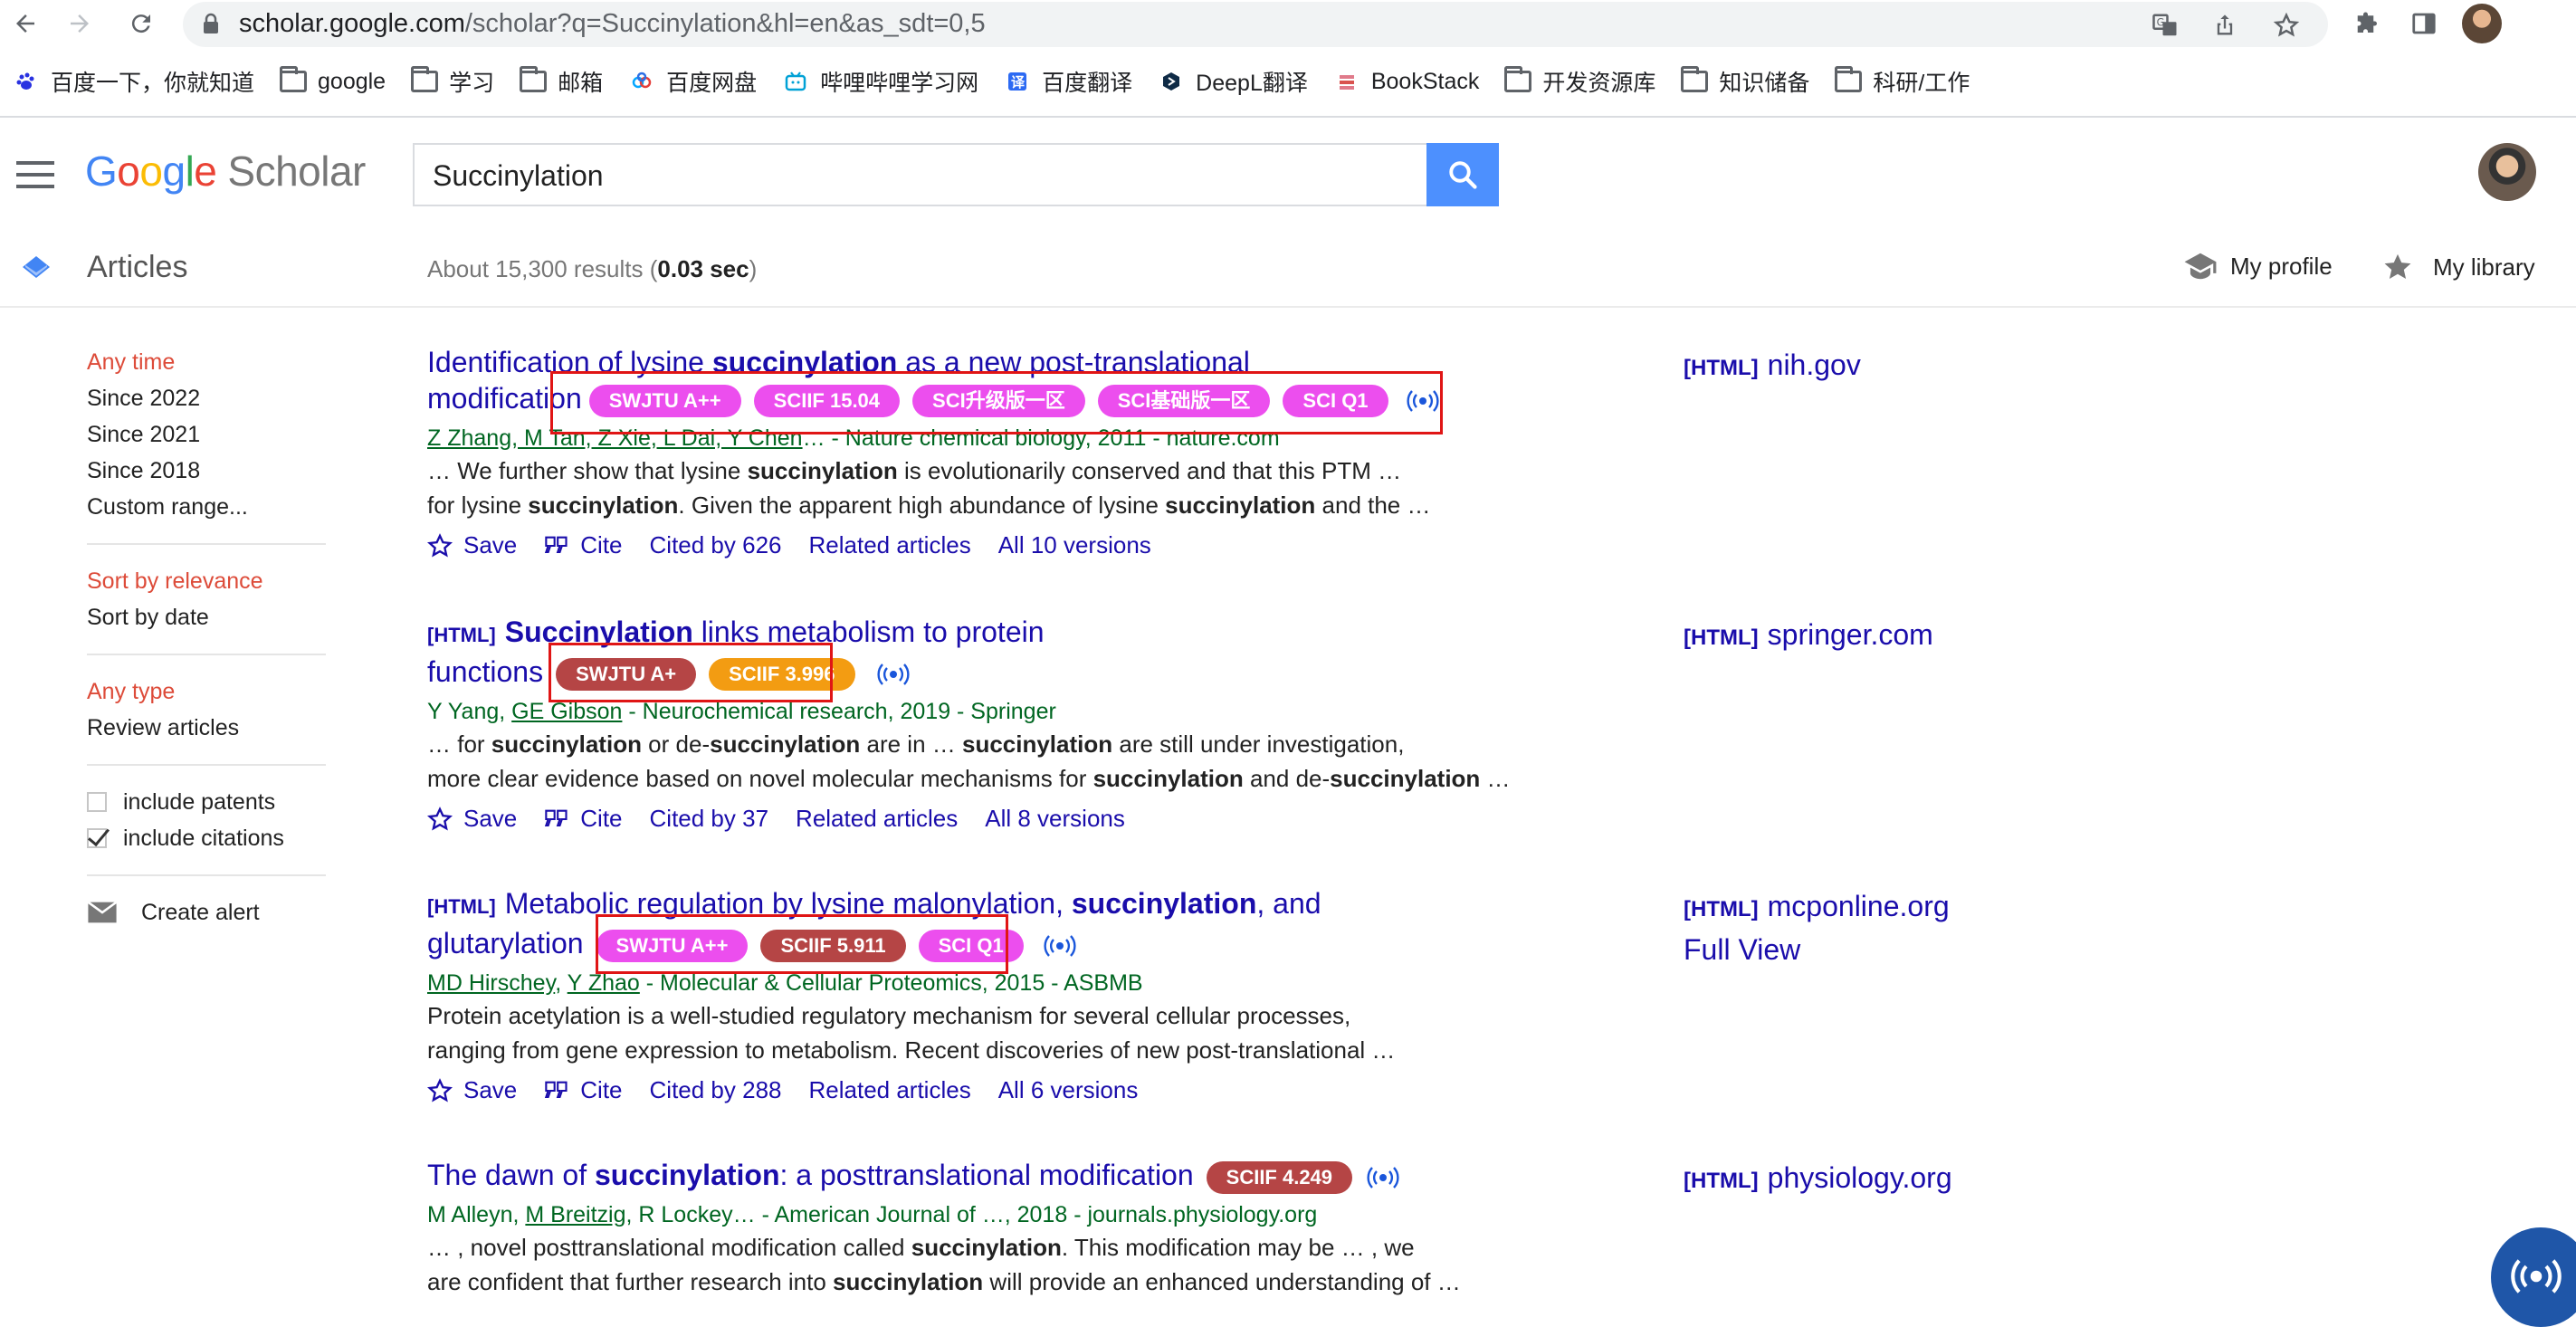 The image size is (2576, 1327). What do you see at coordinates (352, 81) in the screenshot?
I see `bookmark-label: google` at bounding box center [352, 81].